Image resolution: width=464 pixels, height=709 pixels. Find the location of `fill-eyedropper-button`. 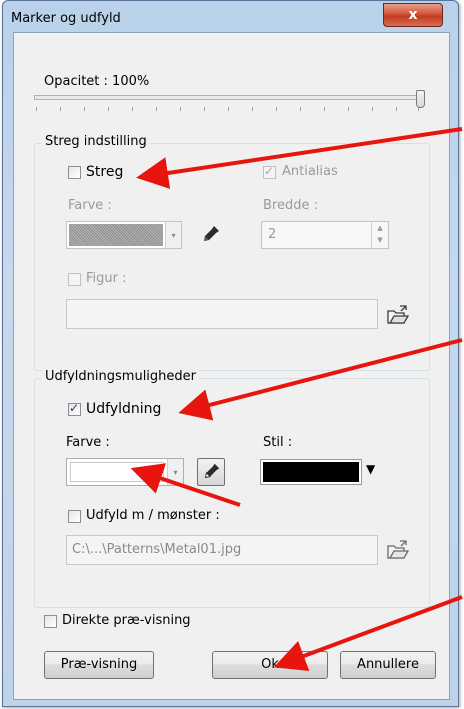

fill-eyedropper-button is located at coordinates (211, 472).